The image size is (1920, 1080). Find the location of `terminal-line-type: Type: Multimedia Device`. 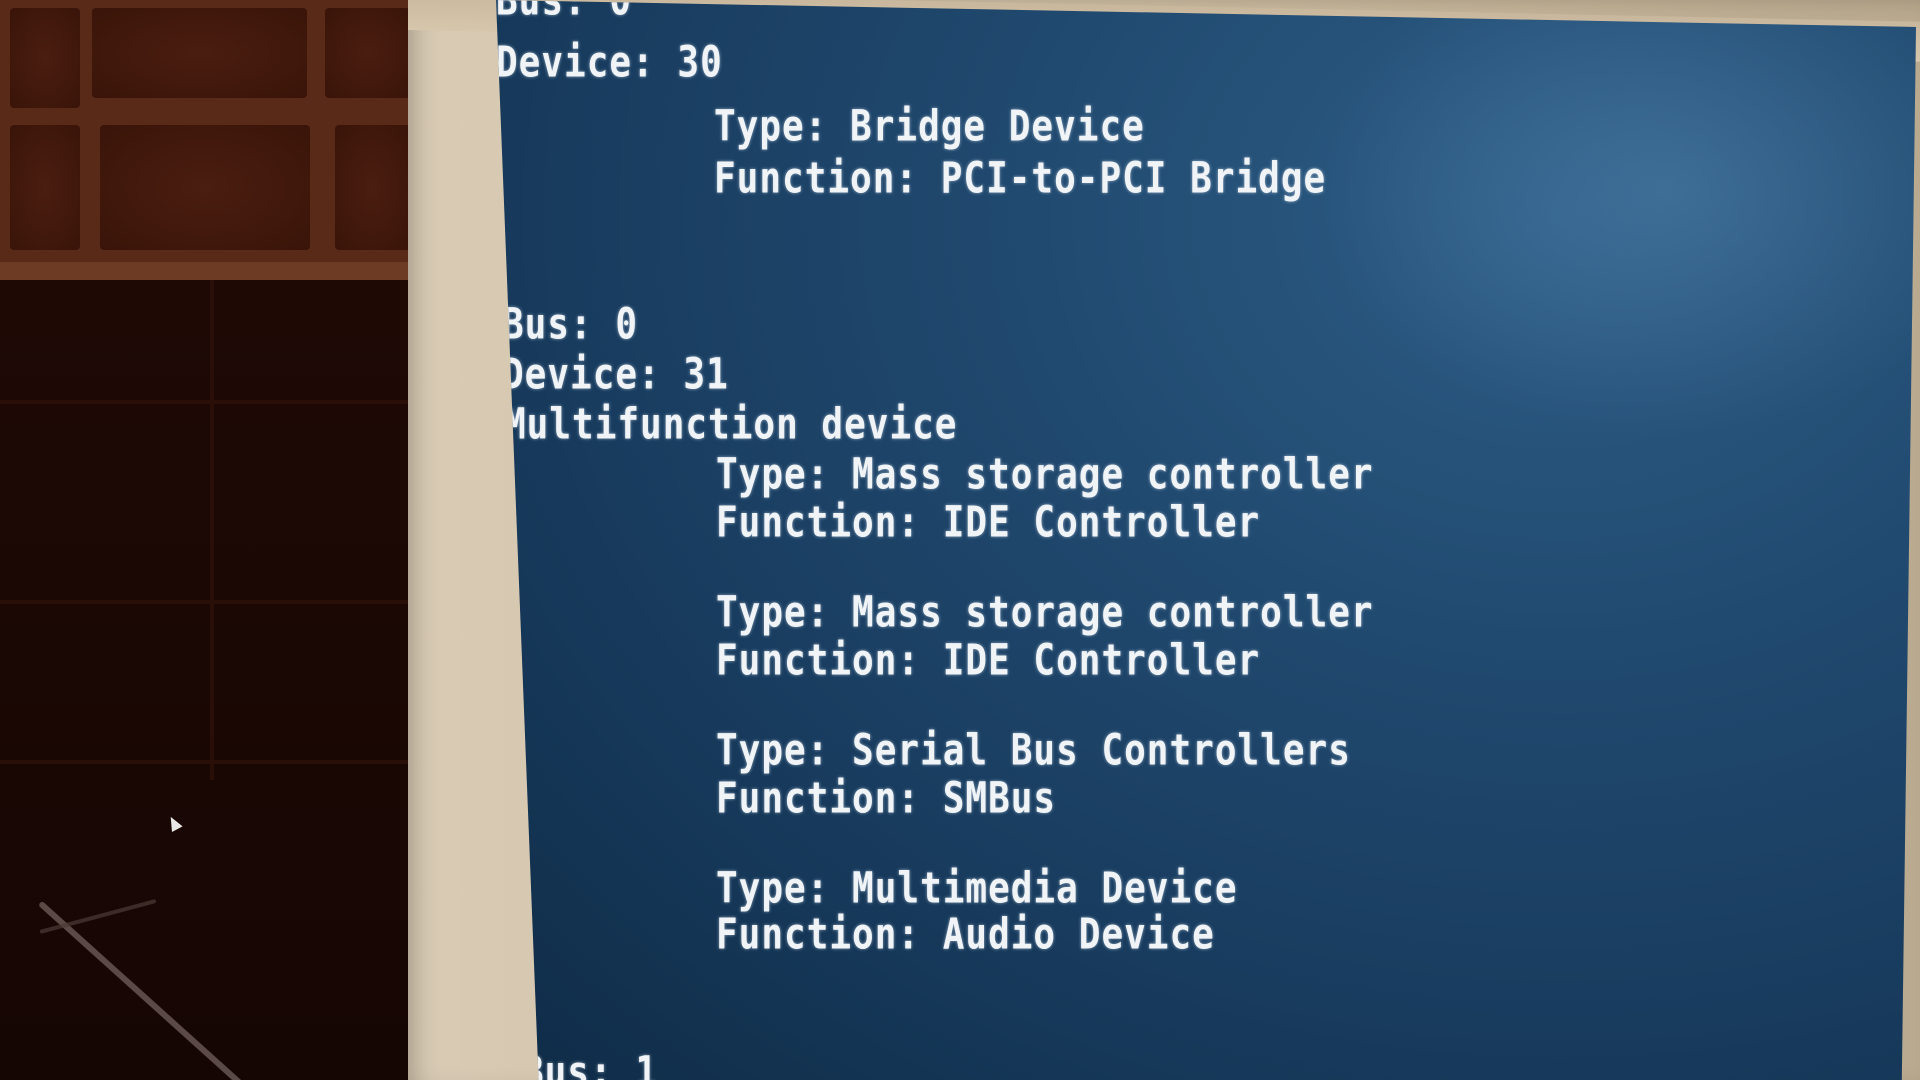

terminal-line-type: Type: Multimedia Device is located at coordinates (977, 889).